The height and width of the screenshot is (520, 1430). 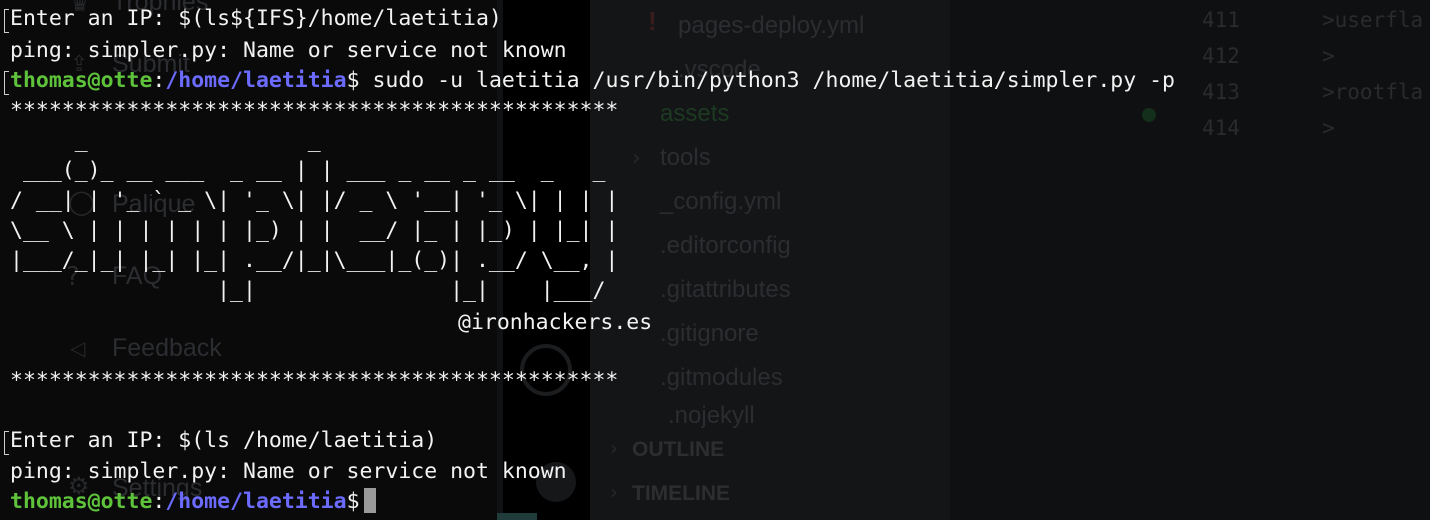 What do you see at coordinates (369, 500) in the screenshot?
I see `terminal-cursor` at bounding box center [369, 500].